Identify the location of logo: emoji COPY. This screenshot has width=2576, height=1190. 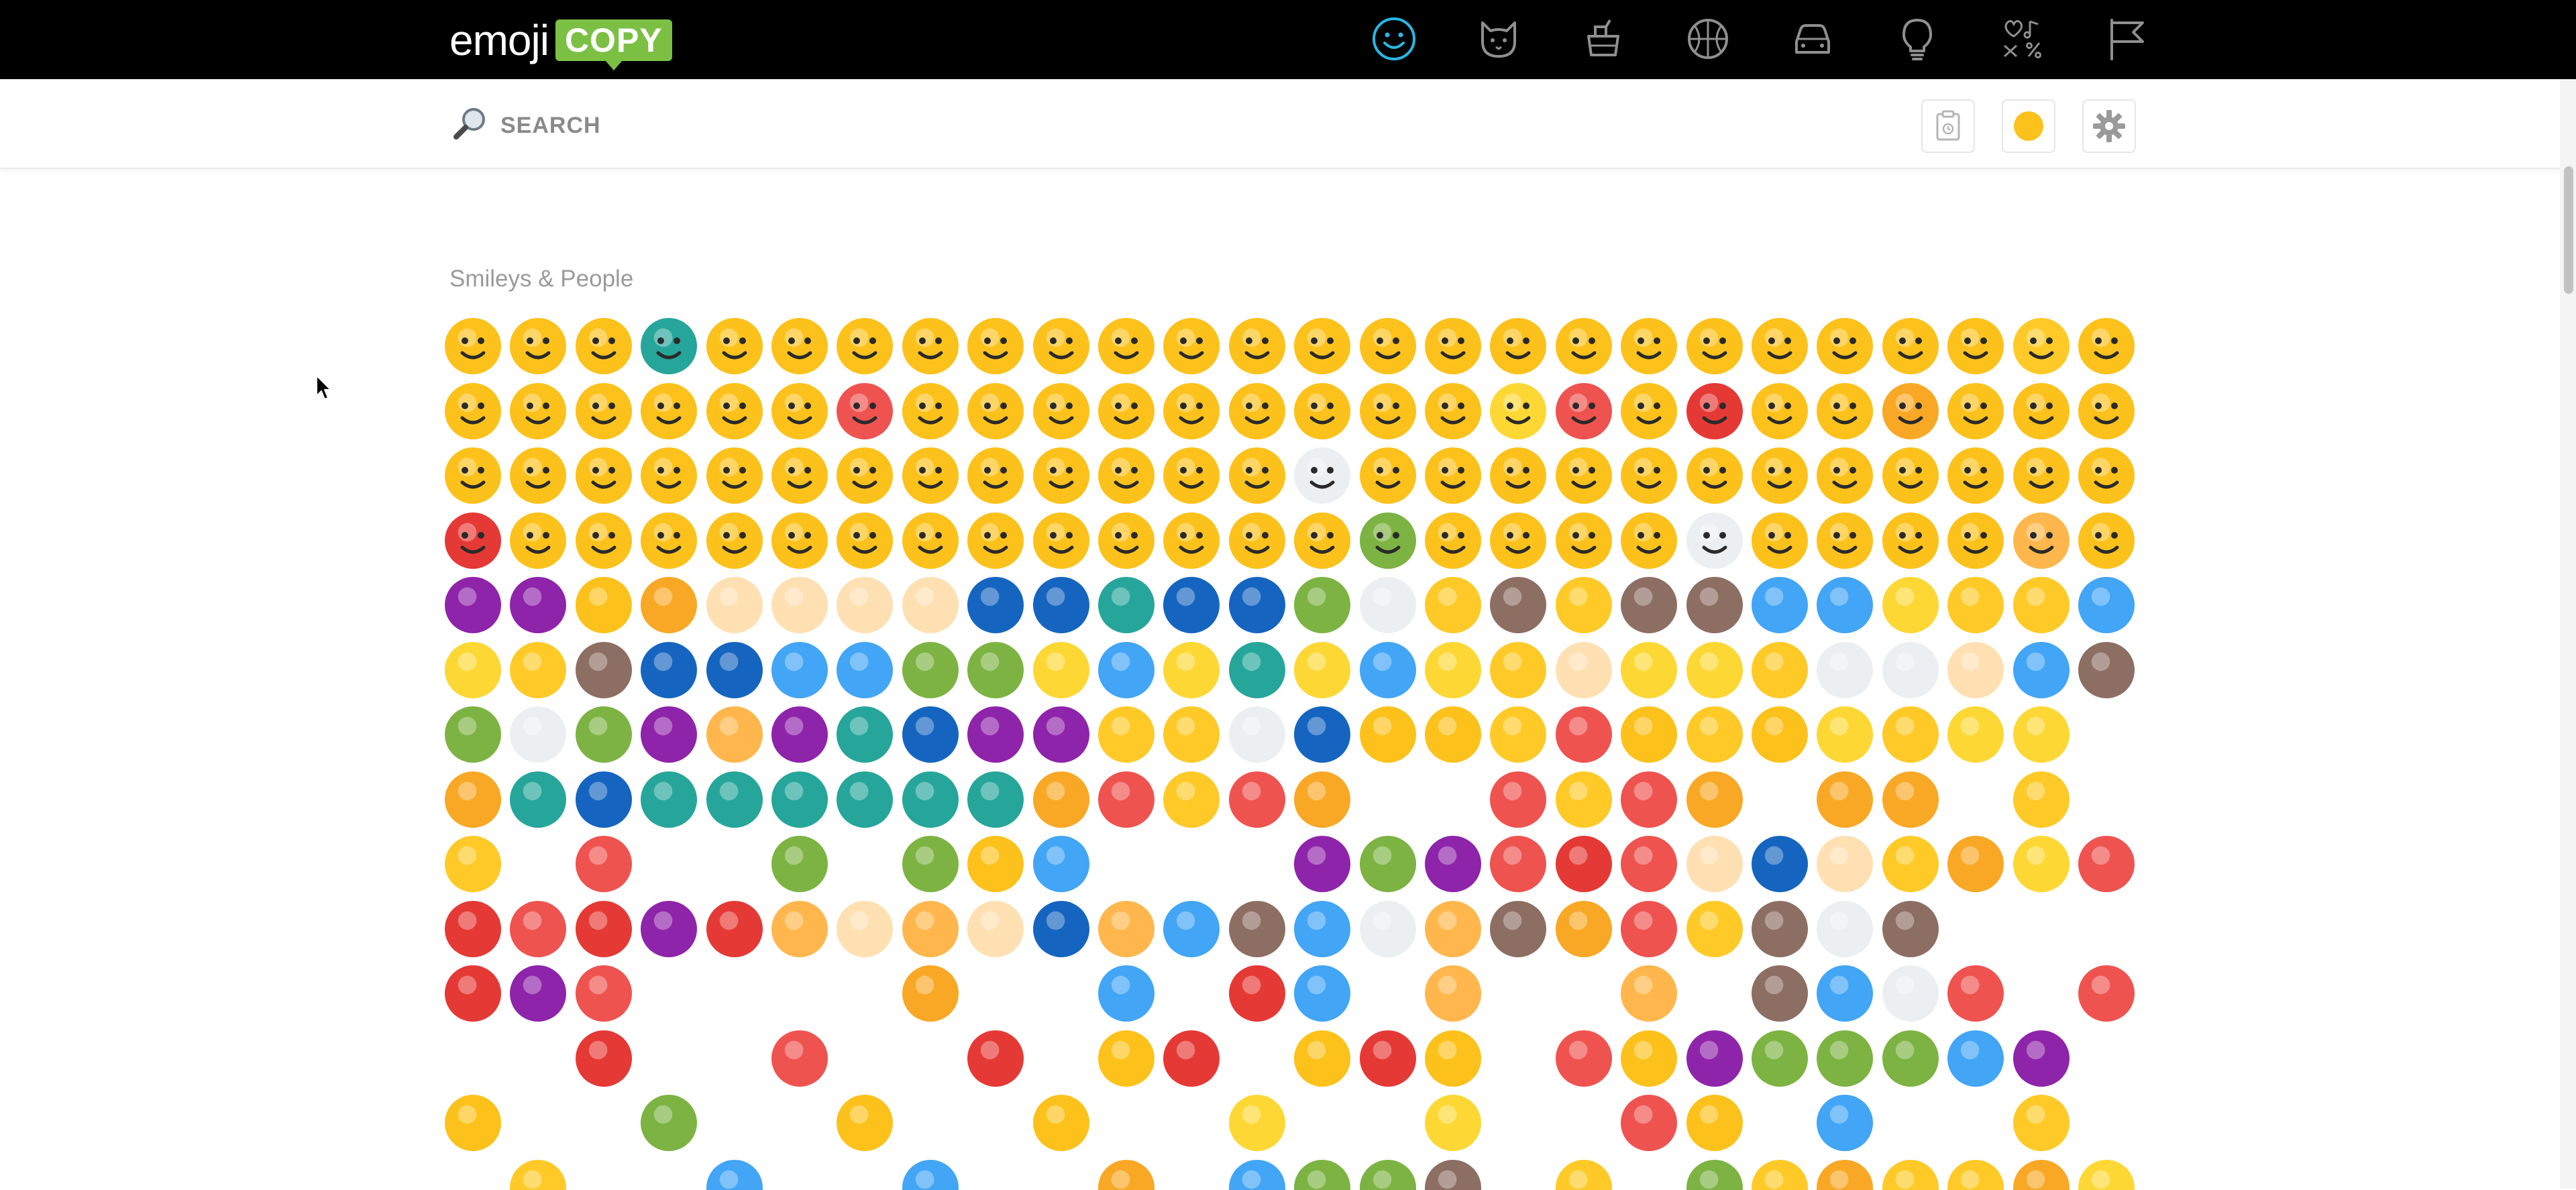
(560, 40).